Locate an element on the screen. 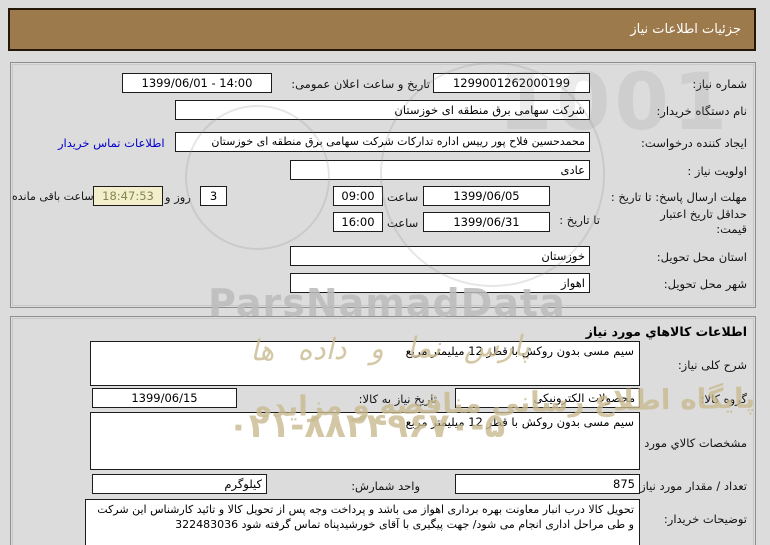 This screenshot has width=770, height=545. delivery-city-label: شهر محل تحویل: is located at coordinates (705, 284).